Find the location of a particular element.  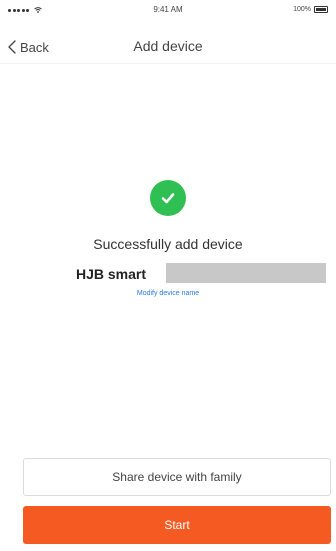

battery-percentage: 100% is located at coordinates (302, 9).